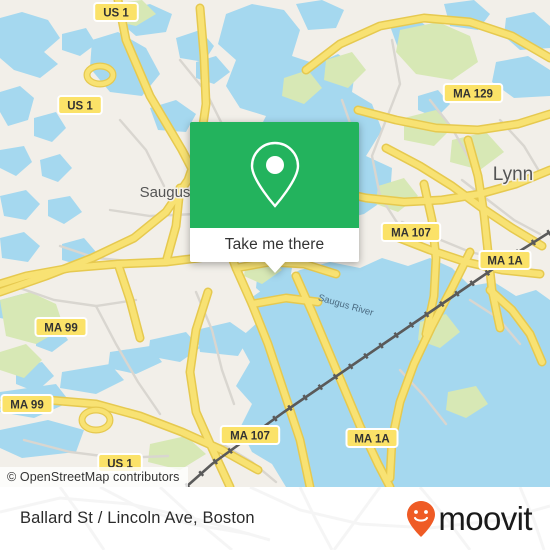 Image resolution: width=550 pixels, height=550 pixels. I want to click on footer-bar: Ballard St / Lincoln Ave, Boston moovit, so click(275, 518).